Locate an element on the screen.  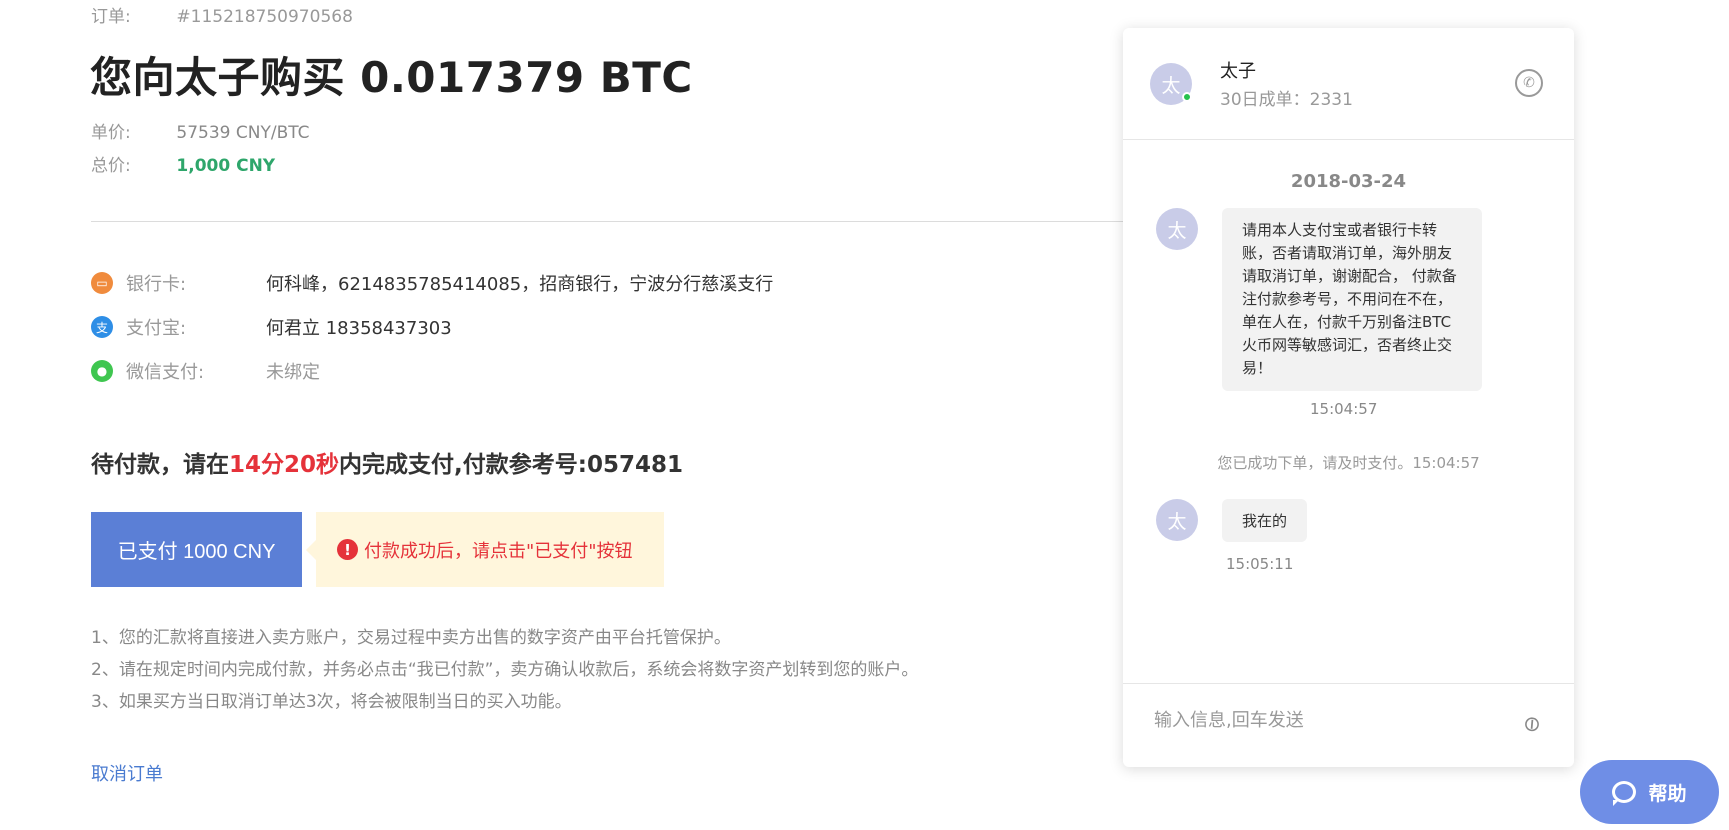
help-button: 帮助 is located at coordinates (1649, 792).